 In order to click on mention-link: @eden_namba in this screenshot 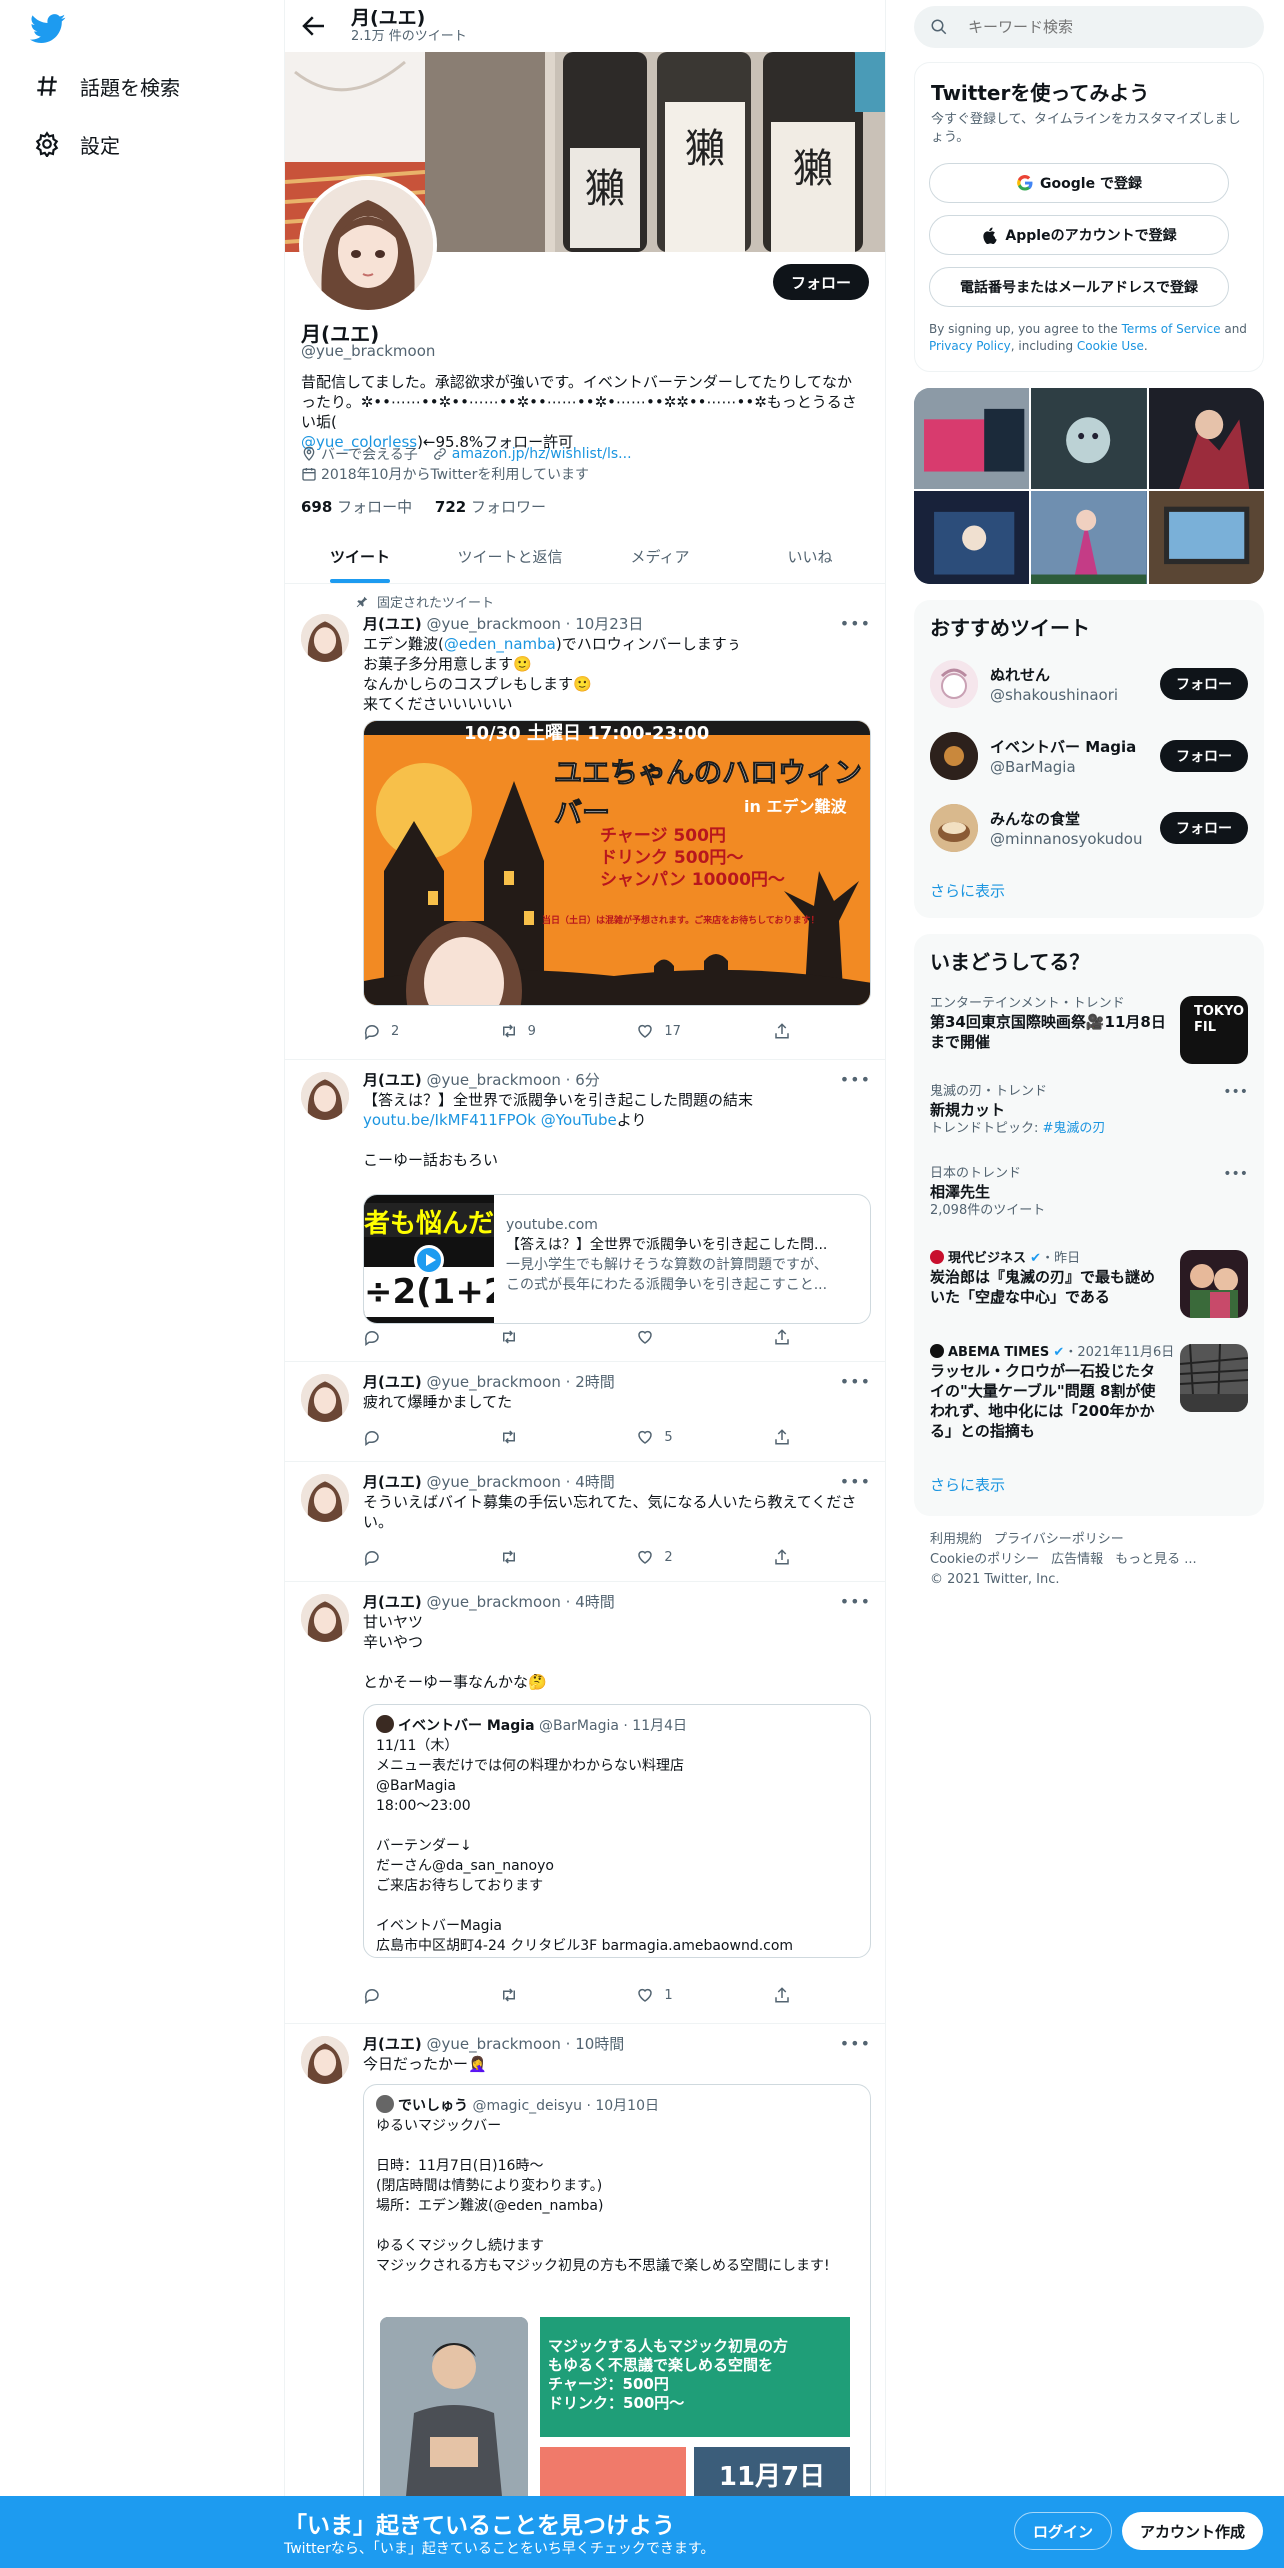, I will do `click(500, 644)`.